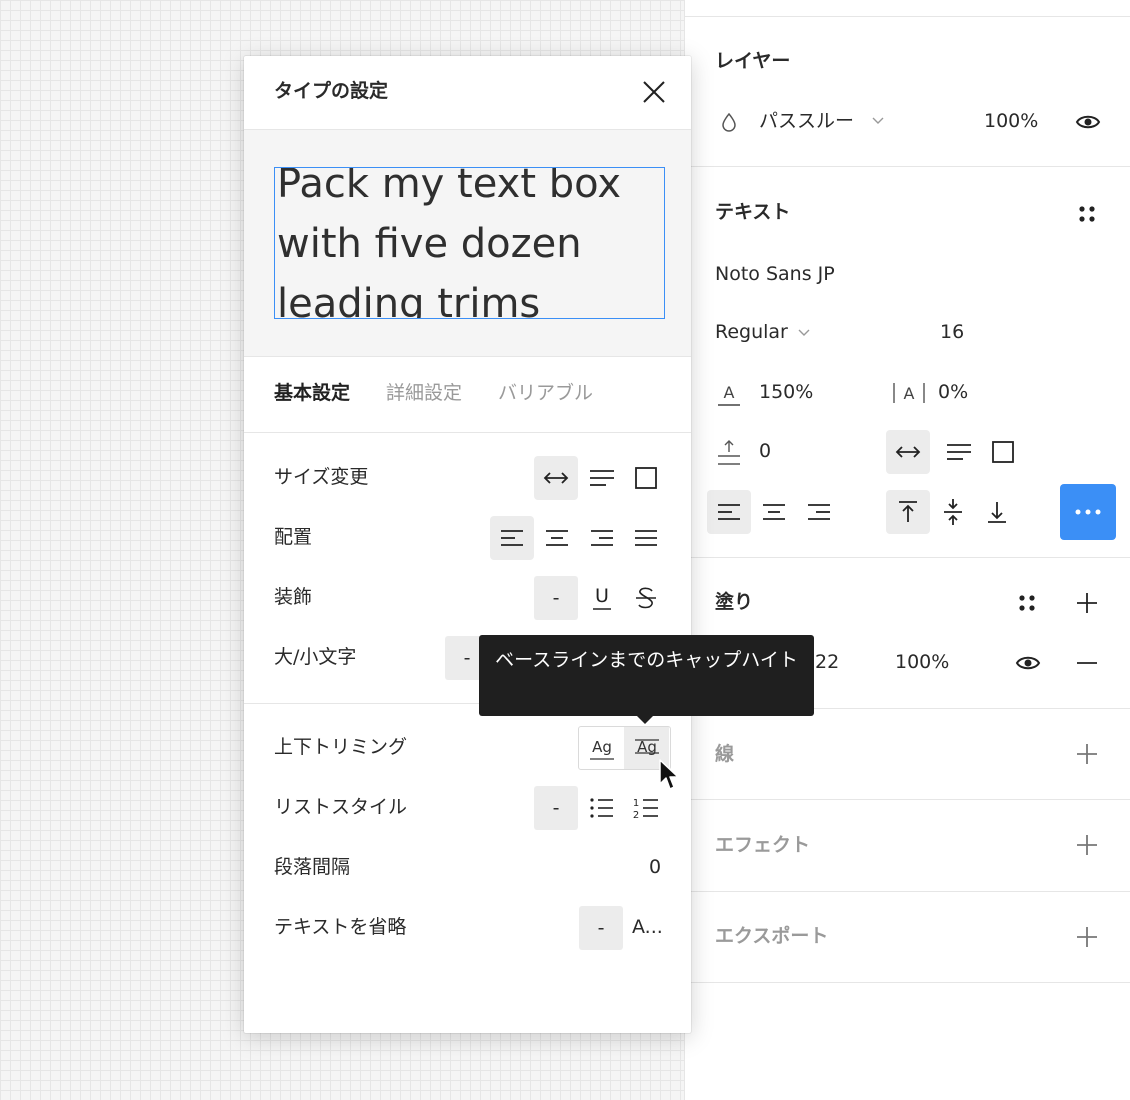 The height and width of the screenshot is (1100, 1130). Describe the element at coordinates (331, 91) in the screenshot. I see `dialog-title: タイプの設定` at that location.